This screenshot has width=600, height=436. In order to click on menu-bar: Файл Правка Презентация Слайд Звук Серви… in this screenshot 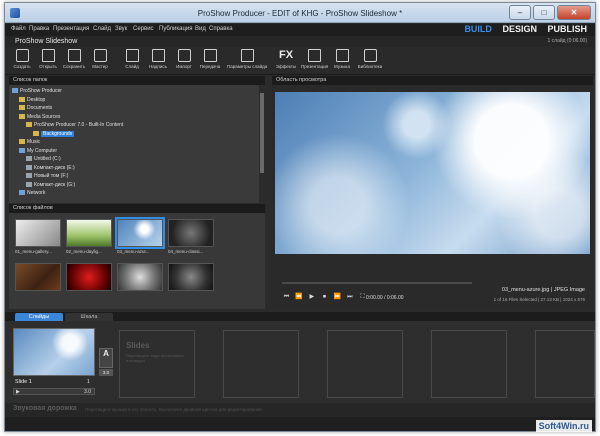, I will do `click(300, 30)`.